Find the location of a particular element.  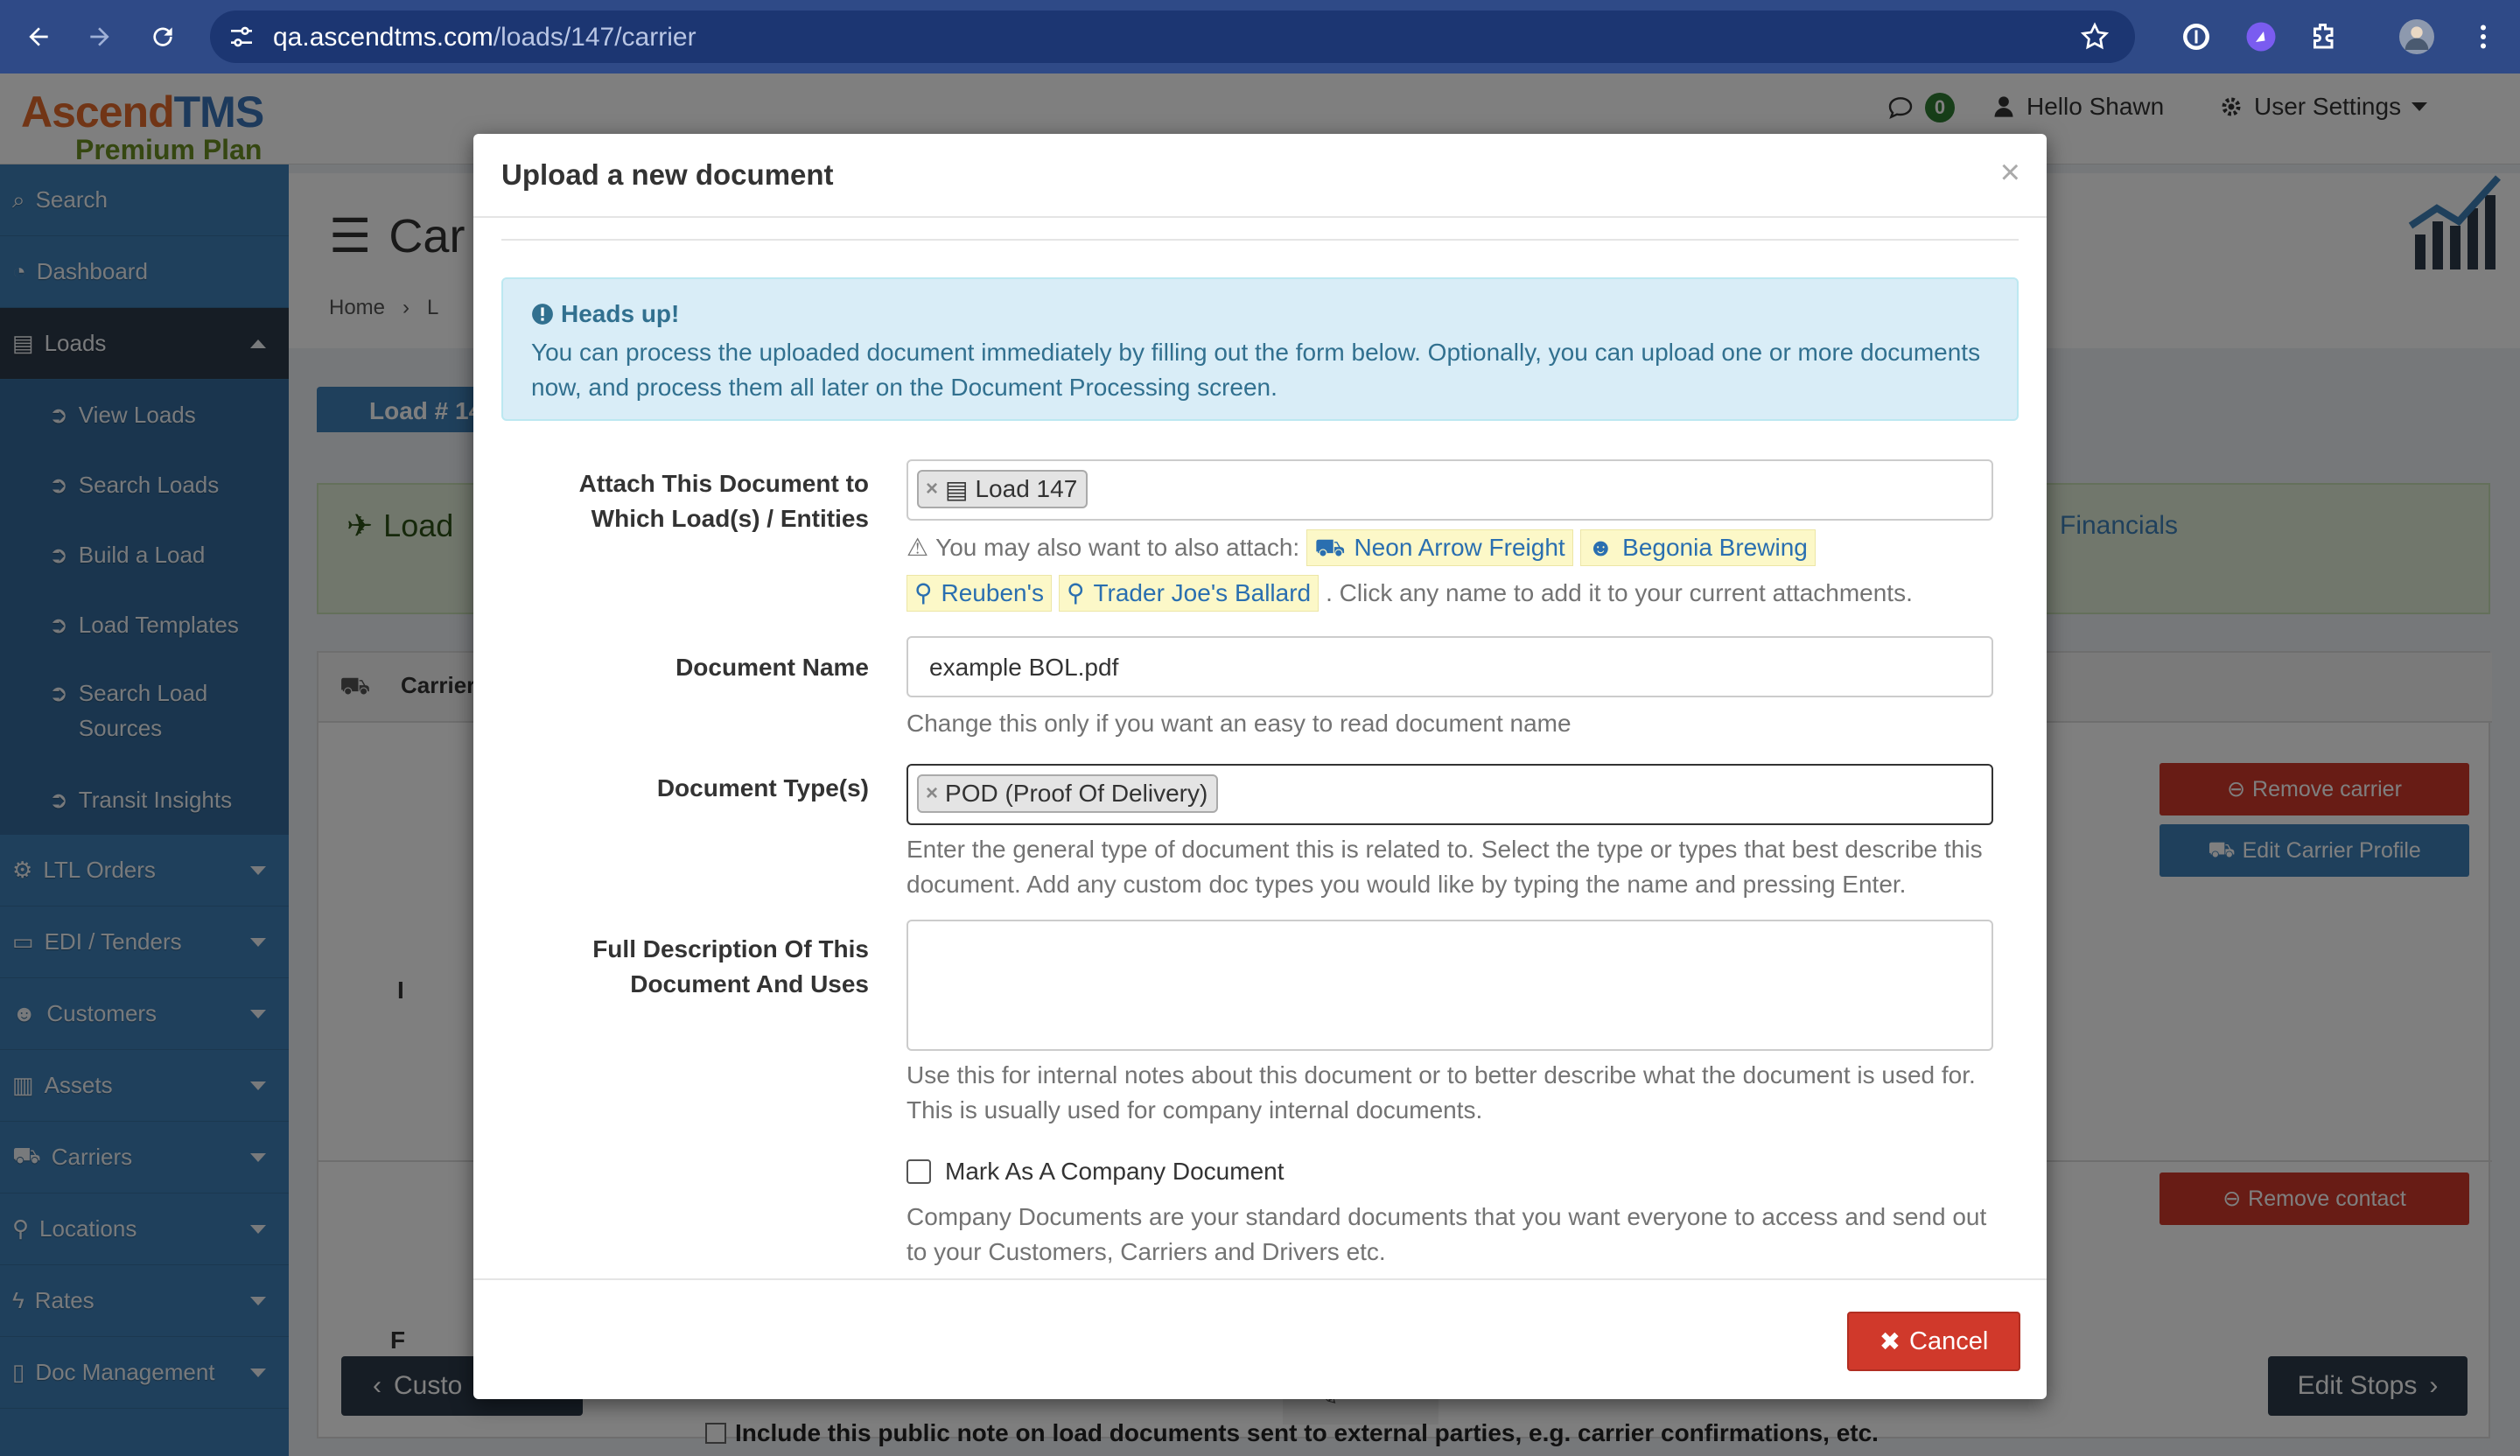

exclamation-circle-icon is located at coordinates (542, 314).